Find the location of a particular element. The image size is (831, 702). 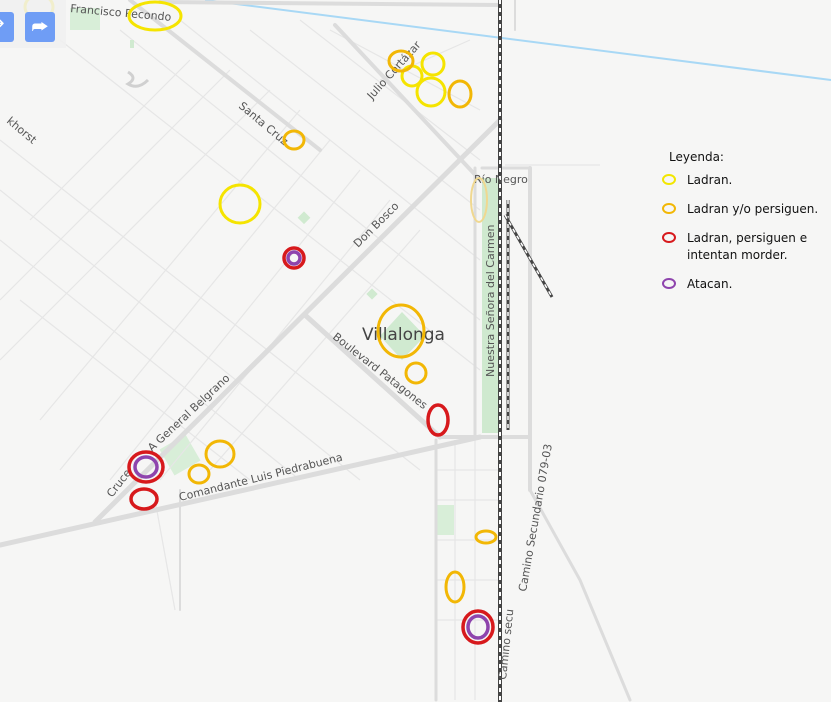

map-toolbar: ↱ ⮫ is located at coordinates (33, 24).